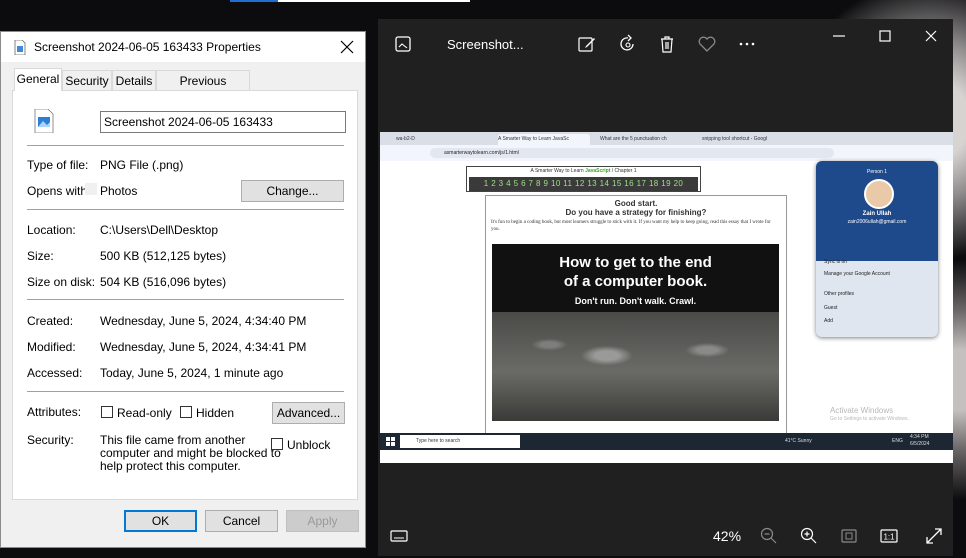 Image resolution: width=966 pixels, height=558 pixels. What do you see at coordinates (839, 36) in the screenshot?
I see `minimize-icon` at bounding box center [839, 36].